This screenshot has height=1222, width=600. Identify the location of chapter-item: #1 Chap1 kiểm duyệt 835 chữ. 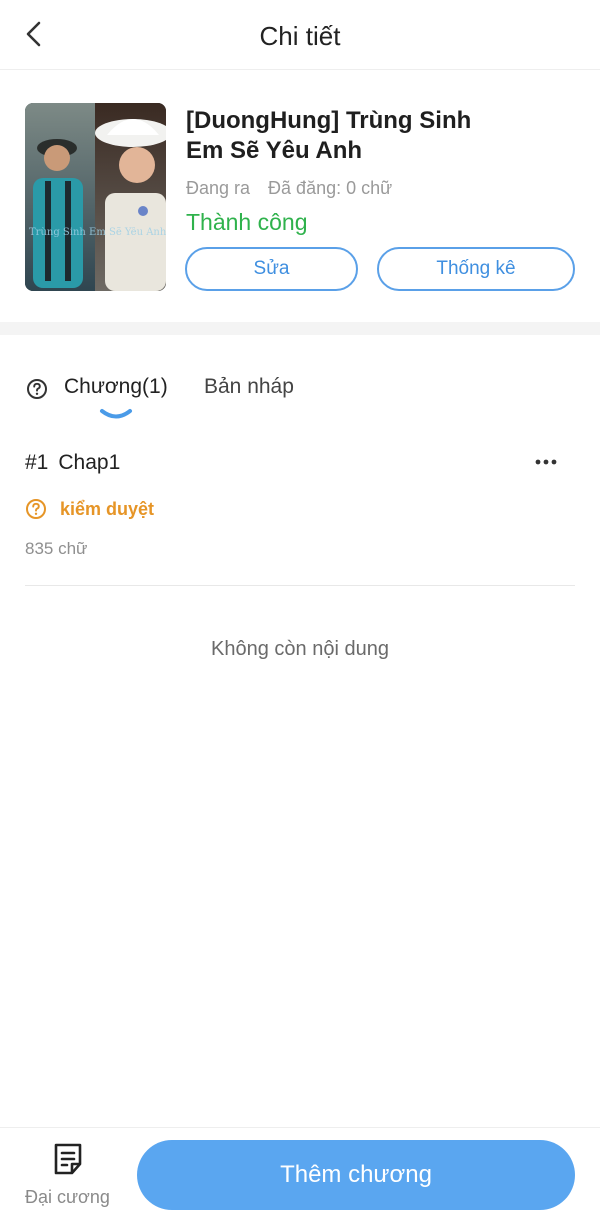
(300, 505).